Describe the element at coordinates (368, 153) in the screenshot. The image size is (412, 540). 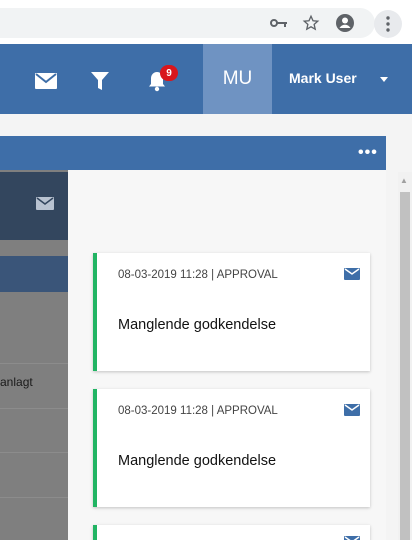
I see `more-options-button: •••` at that location.